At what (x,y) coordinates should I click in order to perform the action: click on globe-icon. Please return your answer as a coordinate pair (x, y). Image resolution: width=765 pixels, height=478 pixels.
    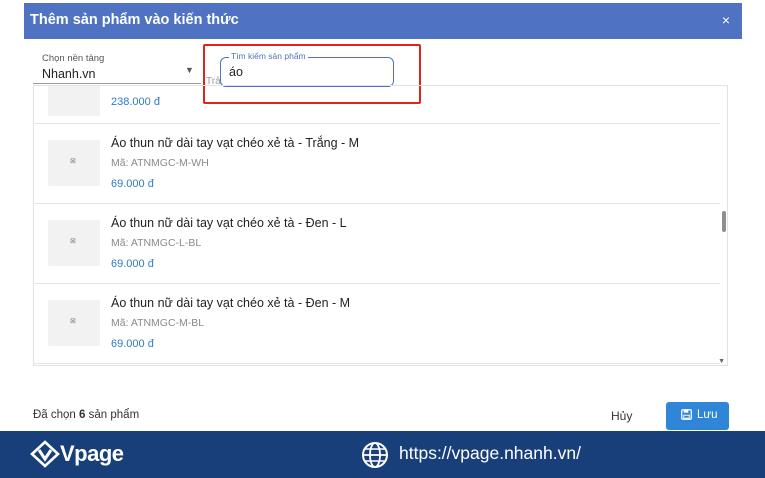
    Looking at the image, I should click on (375, 455).